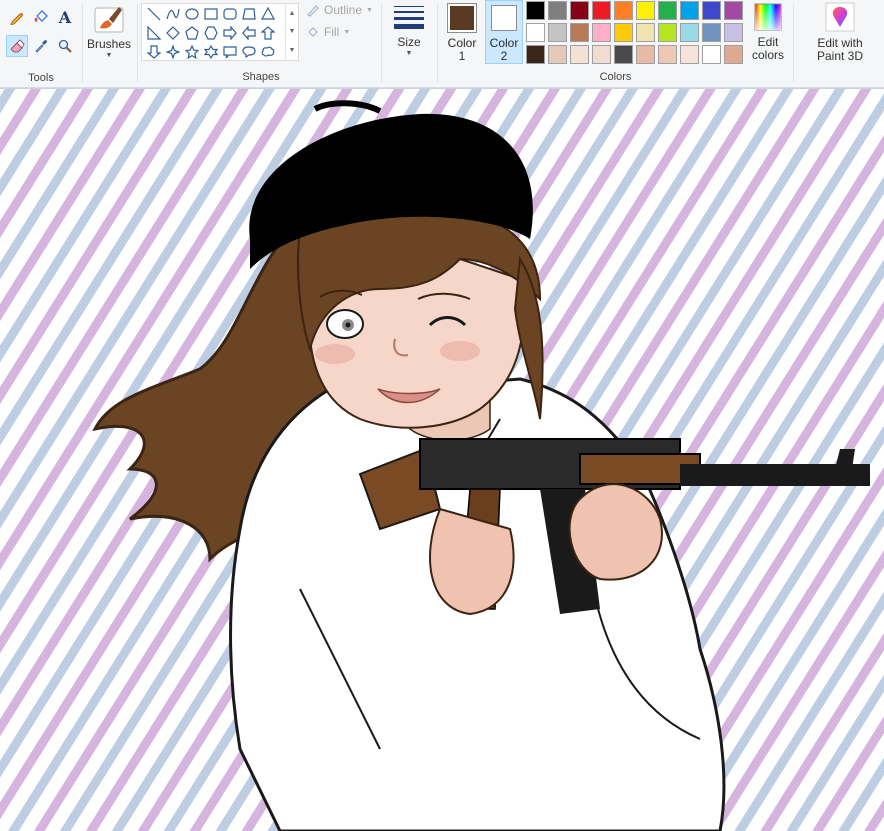  I want to click on eraser-tool, so click(17, 46).